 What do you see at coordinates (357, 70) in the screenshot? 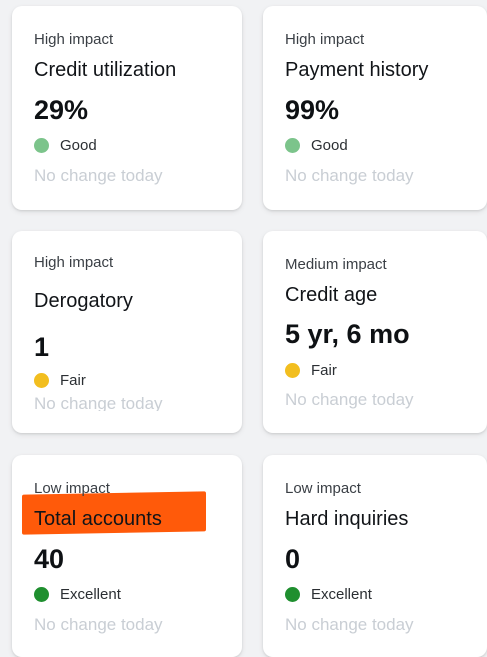
I see `factor-title: Payment history` at bounding box center [357, 70].